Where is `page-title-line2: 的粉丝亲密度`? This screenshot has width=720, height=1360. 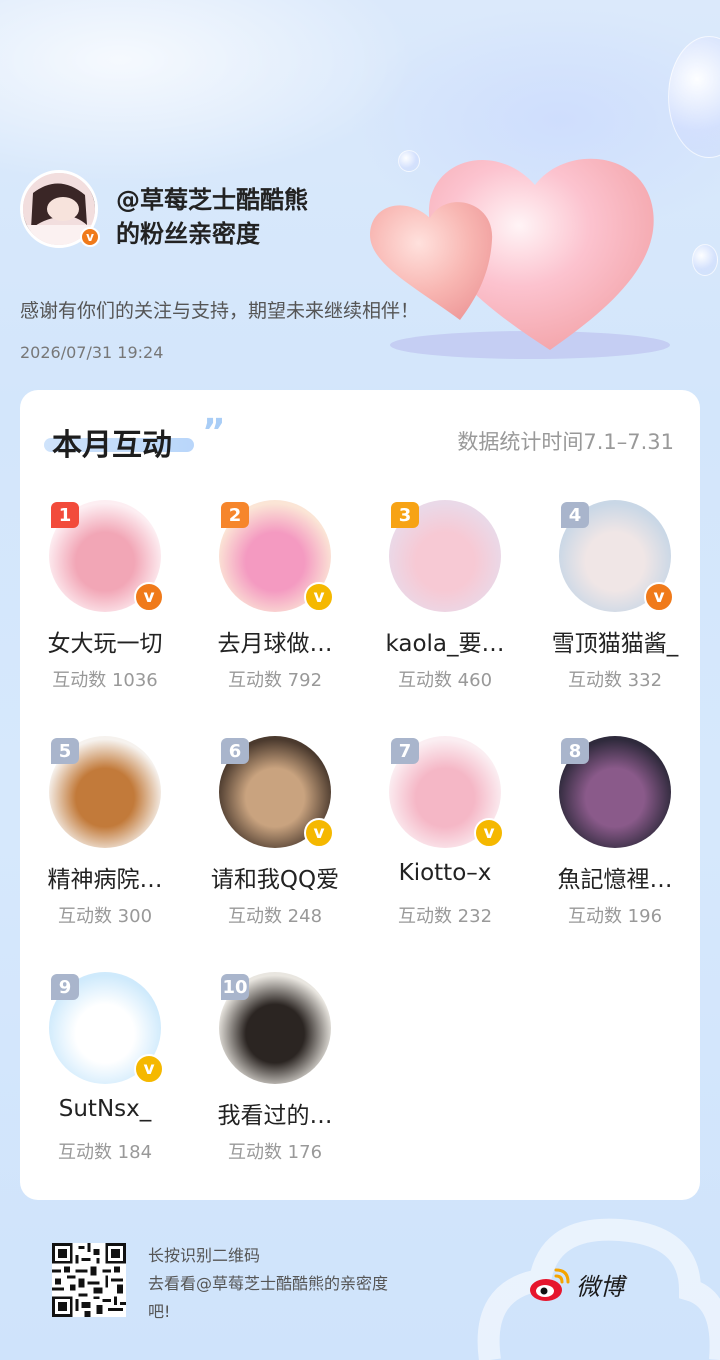
page-title-line2: 的粉丝亲密度 is located at coordinates (188, 234).